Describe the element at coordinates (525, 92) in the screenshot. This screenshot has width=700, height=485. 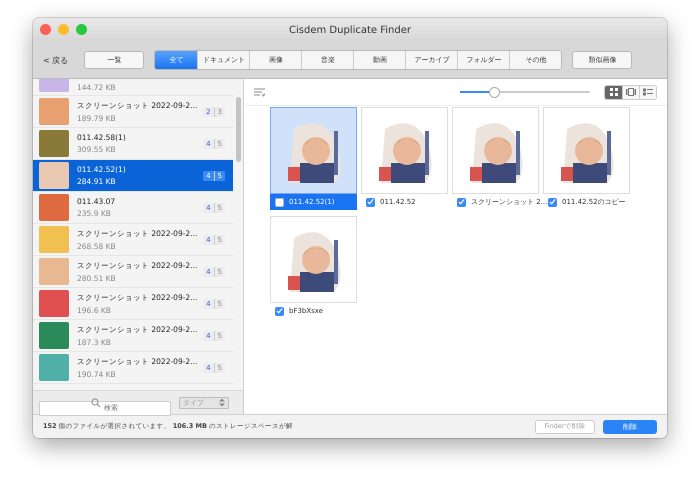
I see `zoom-slider` at that location.